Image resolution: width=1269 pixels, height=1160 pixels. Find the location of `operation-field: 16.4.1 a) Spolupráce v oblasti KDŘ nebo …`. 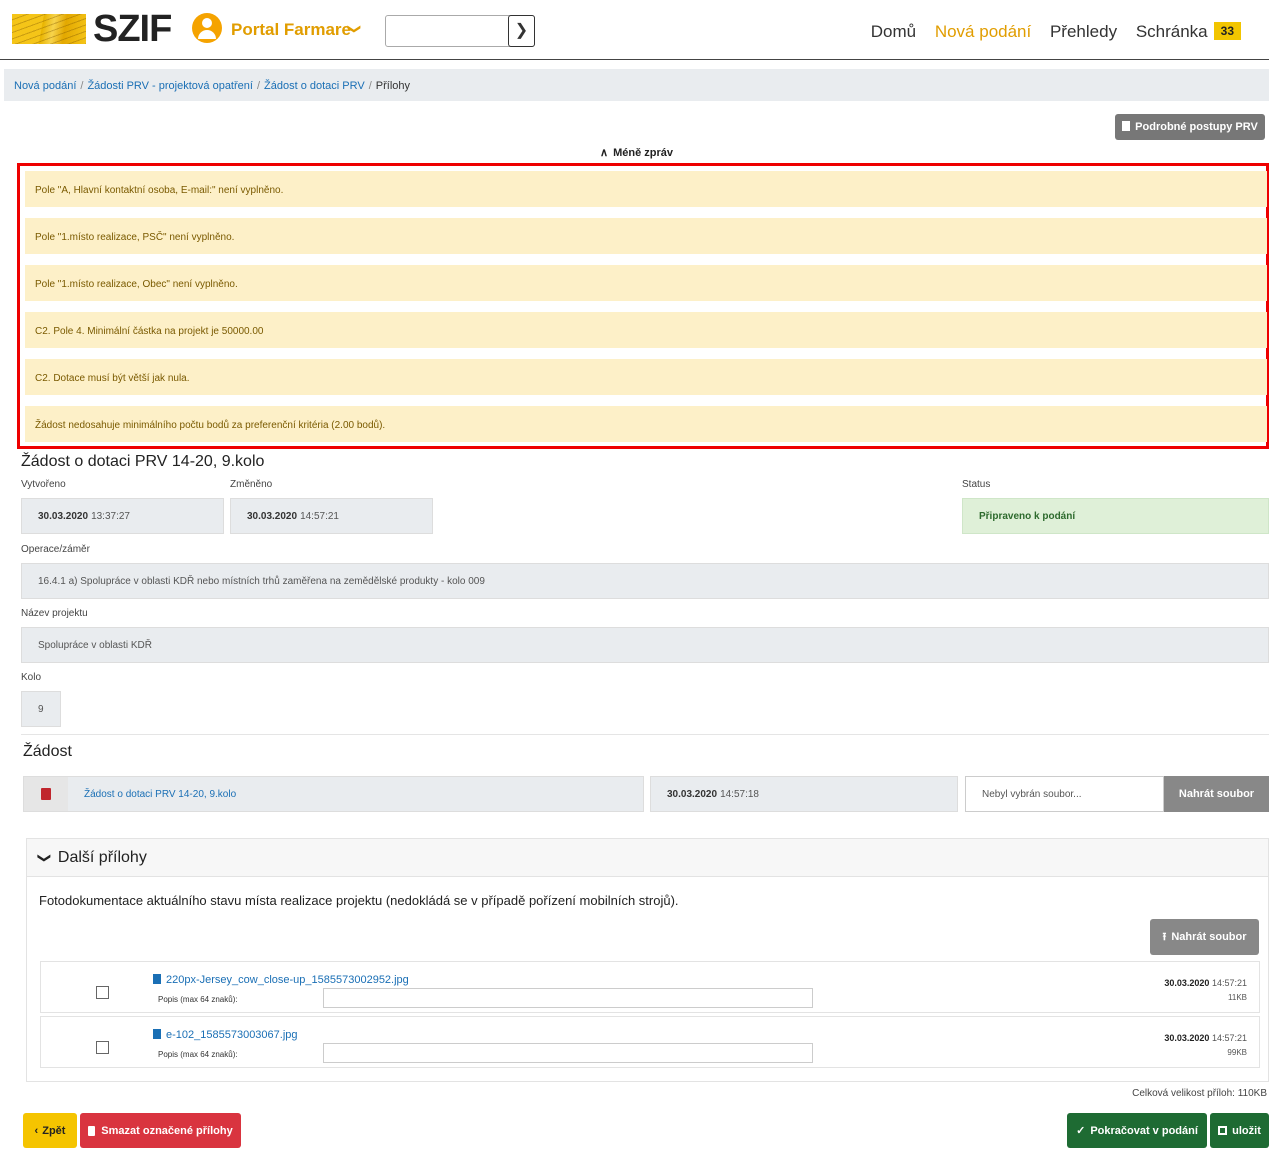

operation-field: 16.4.1 a) Spolupráce v oblasti KDŘ nebo … is located at coordinates (645, 581).